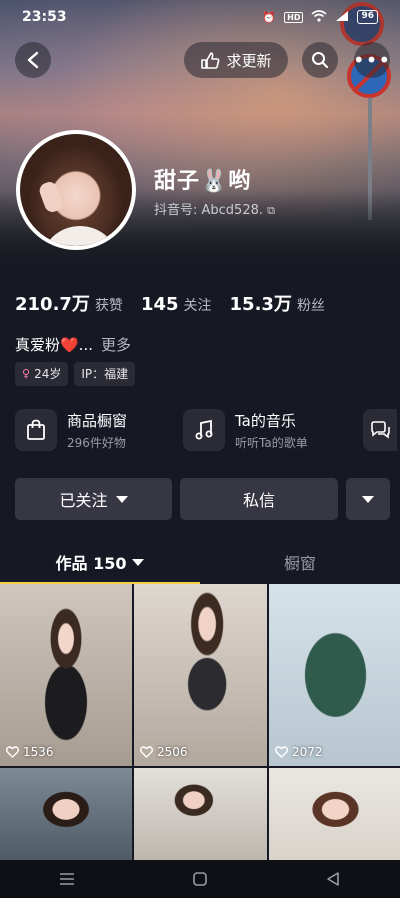 The image size is (400, 898). I want to click on hd-icon: HD, so click(294, 17).